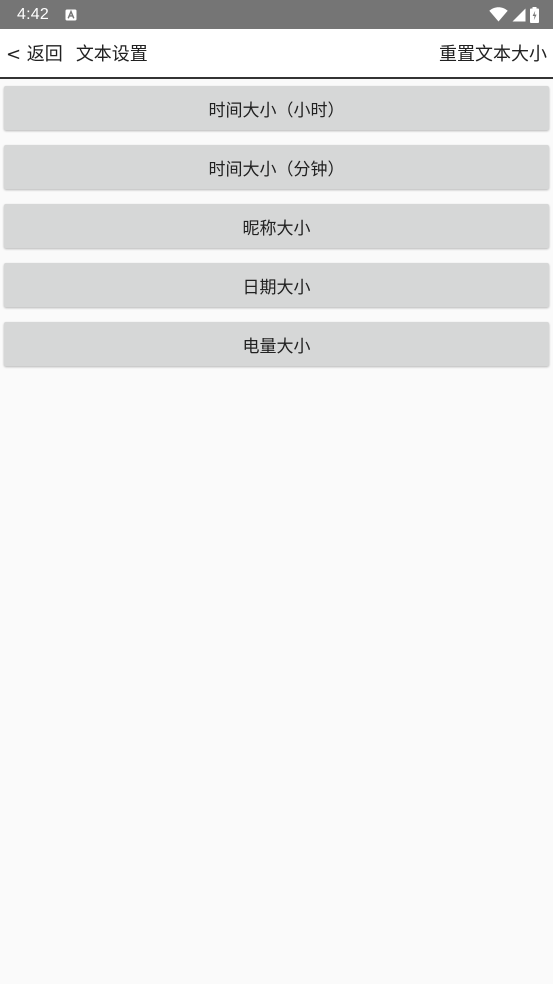 The height and width of the screenshot is (984, 553). I want to click on battery-size-button: 电量大小, so click(276, 344).